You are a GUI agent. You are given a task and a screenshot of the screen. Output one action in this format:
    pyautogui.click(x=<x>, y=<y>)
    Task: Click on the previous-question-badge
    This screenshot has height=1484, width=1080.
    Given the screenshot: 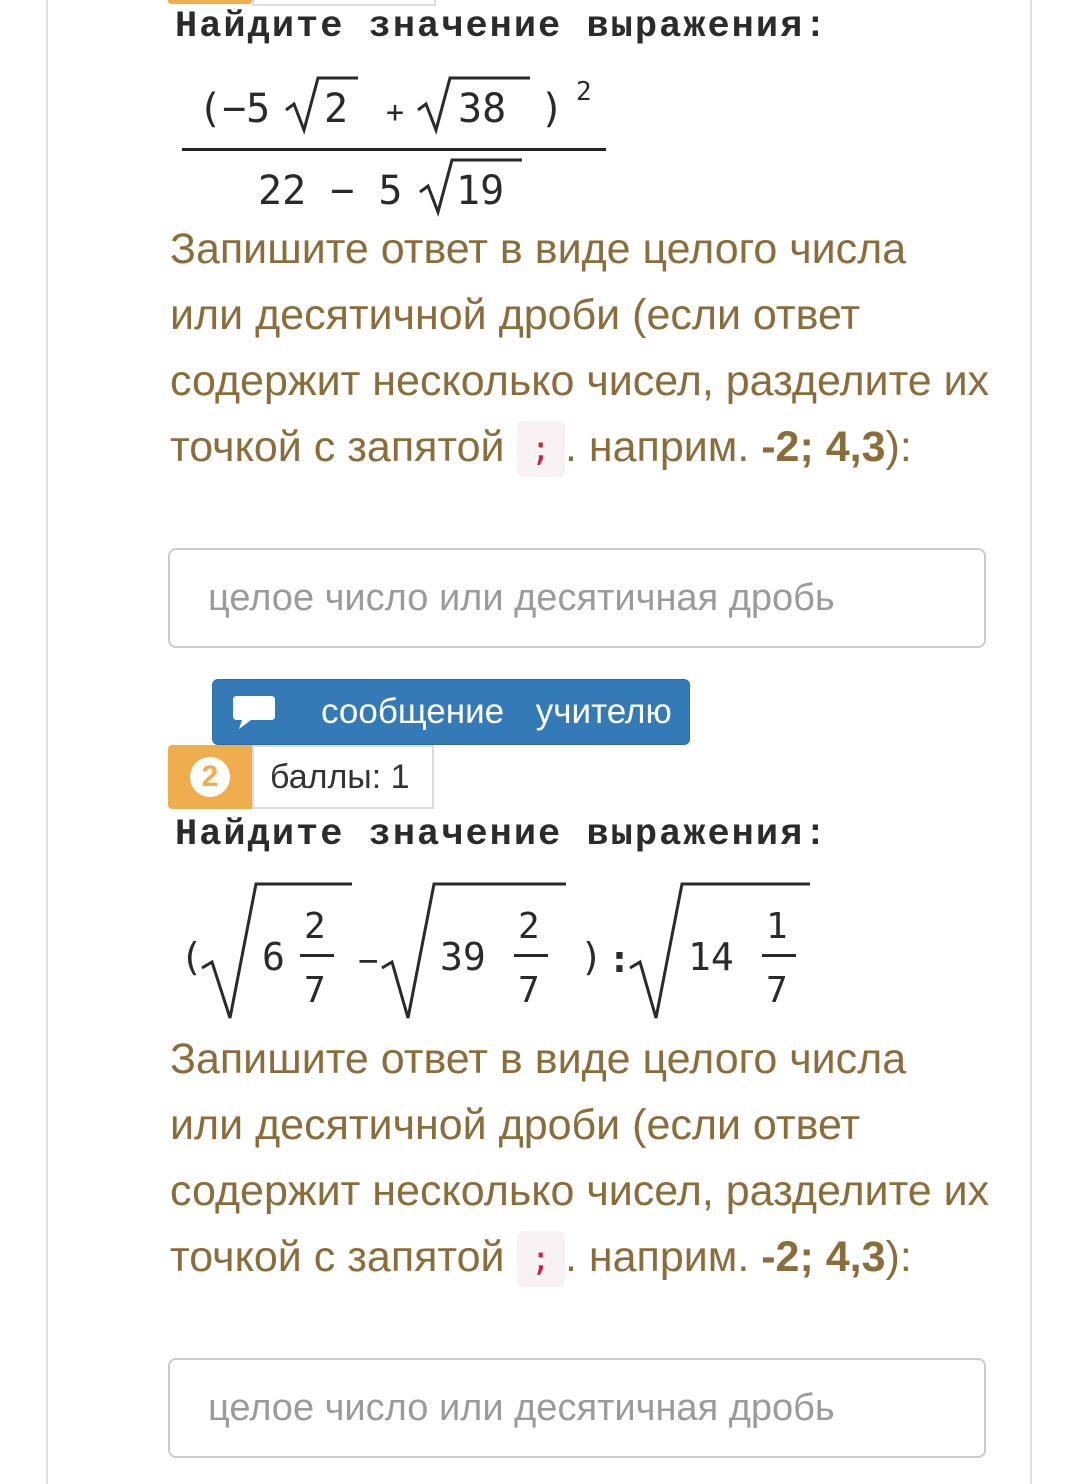 What is the action you would take?
    pyautogui.click(x=210, y=2)
    